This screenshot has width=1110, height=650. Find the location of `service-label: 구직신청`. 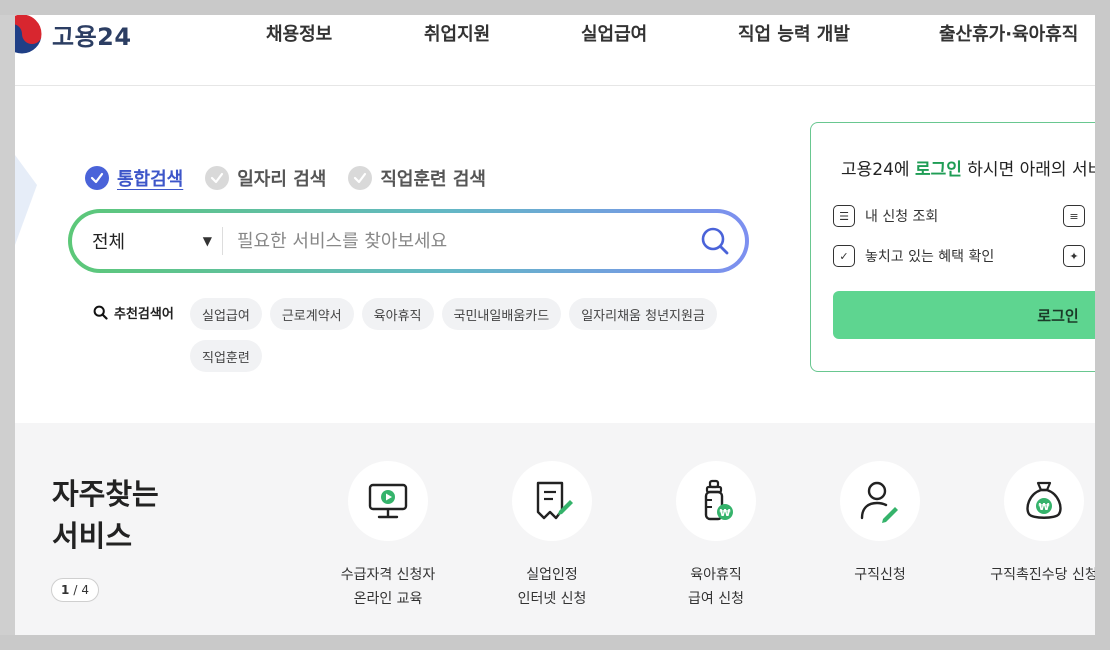

service-label: 구직신청 is located at coordinates (880, 575).